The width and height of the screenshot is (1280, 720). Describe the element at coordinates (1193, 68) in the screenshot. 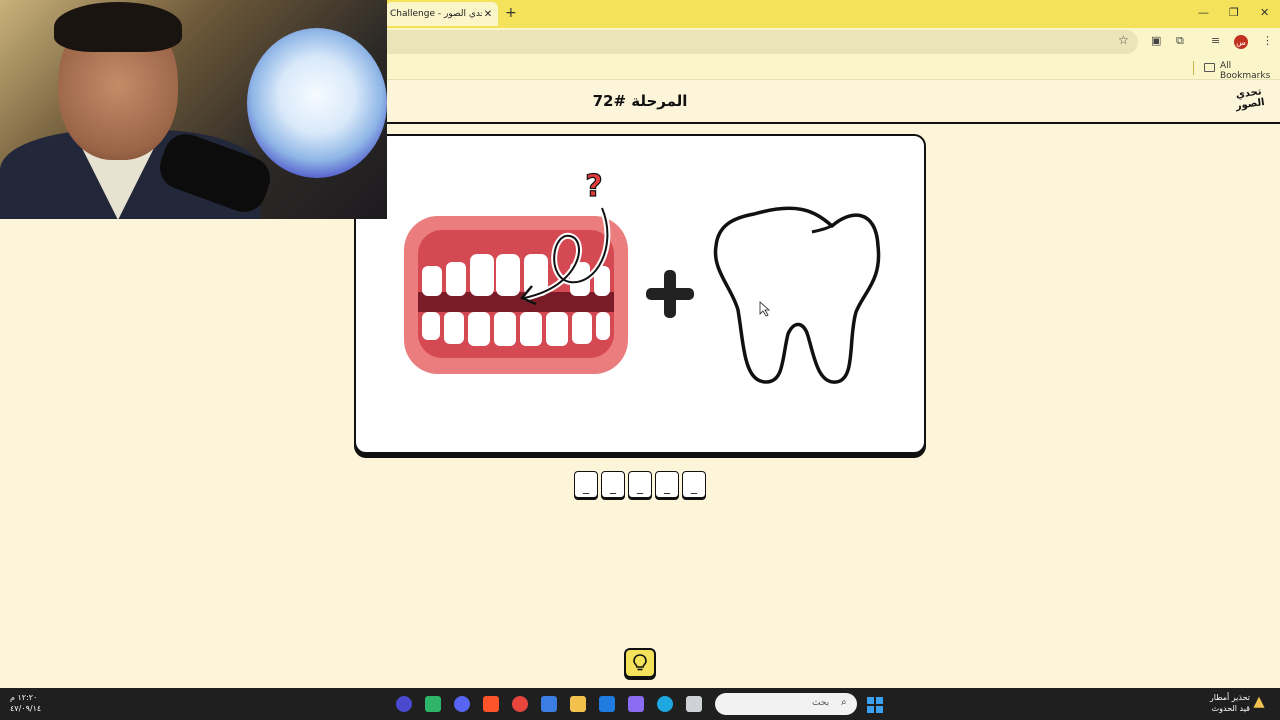

I see `bookmarks-separator` at that location.